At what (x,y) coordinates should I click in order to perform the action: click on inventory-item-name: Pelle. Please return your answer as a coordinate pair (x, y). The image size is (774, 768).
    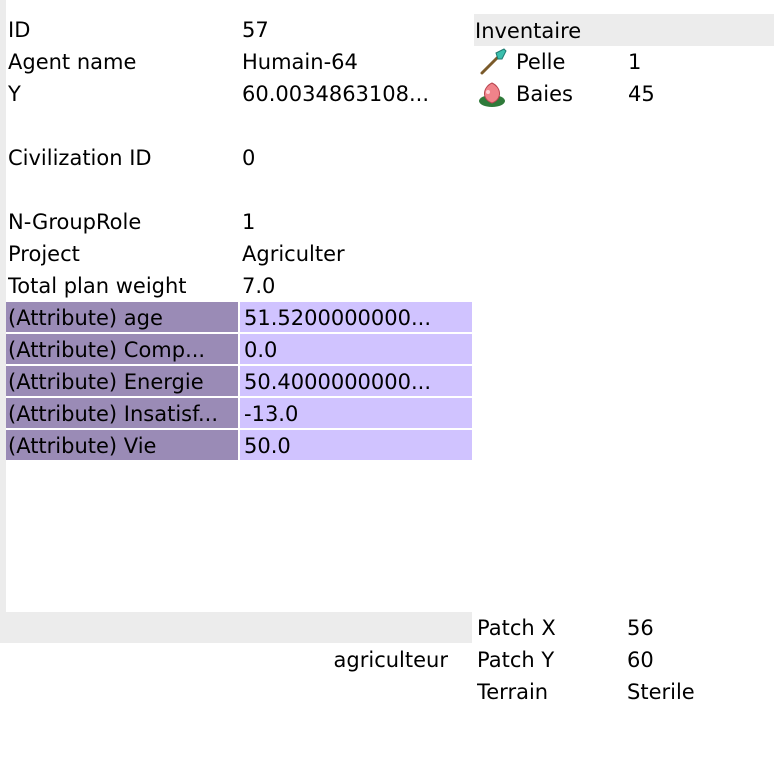
    Looking at the image, I should click on (541, 62).